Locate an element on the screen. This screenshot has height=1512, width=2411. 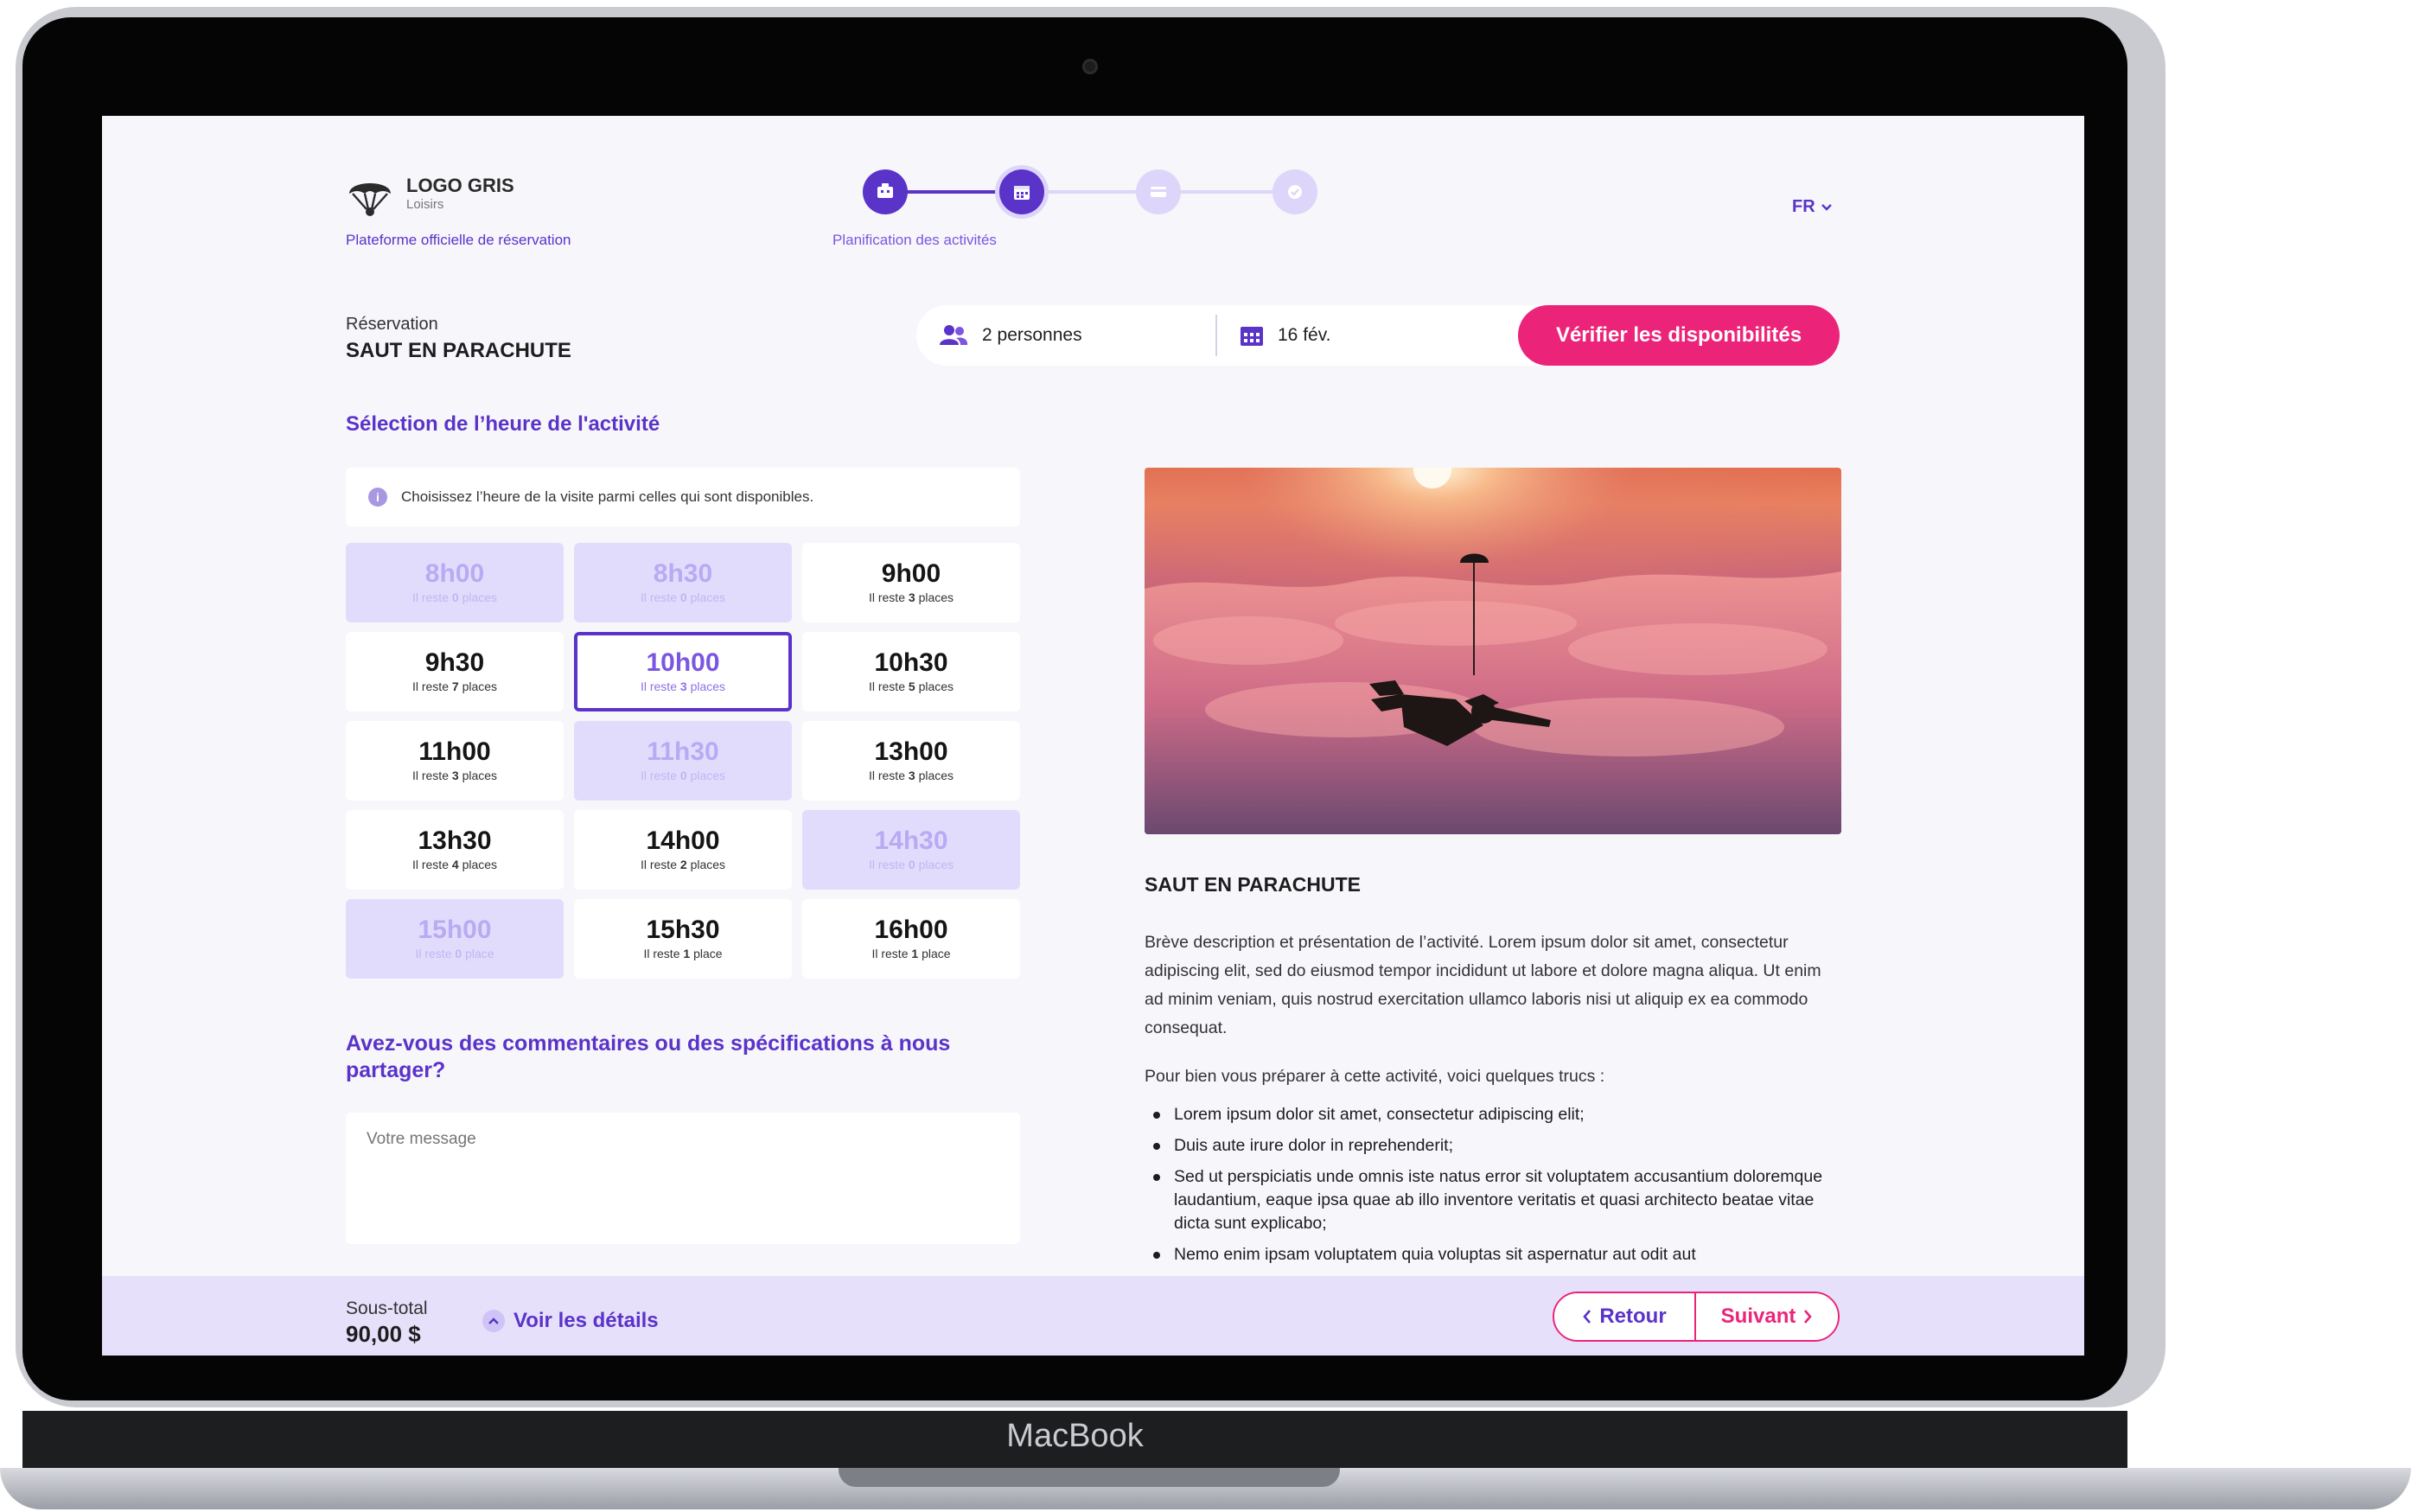
time-slot: 14h00 Il reste 2 places is located at coordinates (683, 850).